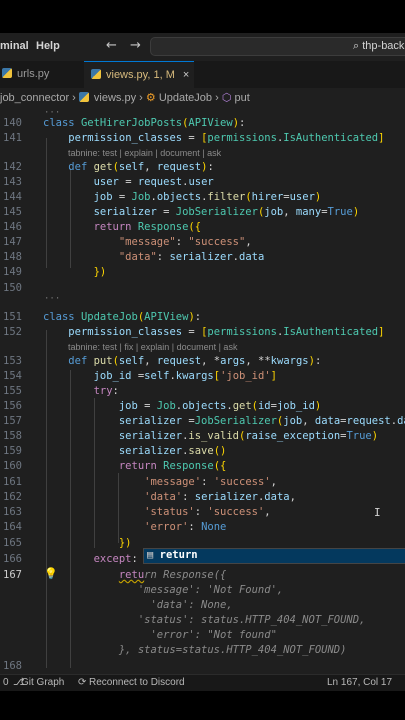 This screenshot has height=720, width=405. What do you see at coordinates (185, 527) in the screenshot?
I see `code-line: 'error': None` at bounding box center [185, 527].